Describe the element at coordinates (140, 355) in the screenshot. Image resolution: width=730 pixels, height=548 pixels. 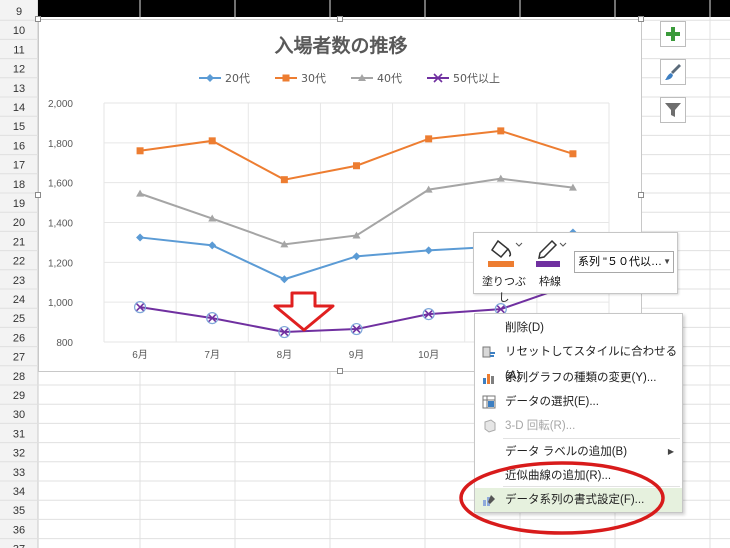
I see `x-tick-label: 6月` at that location.